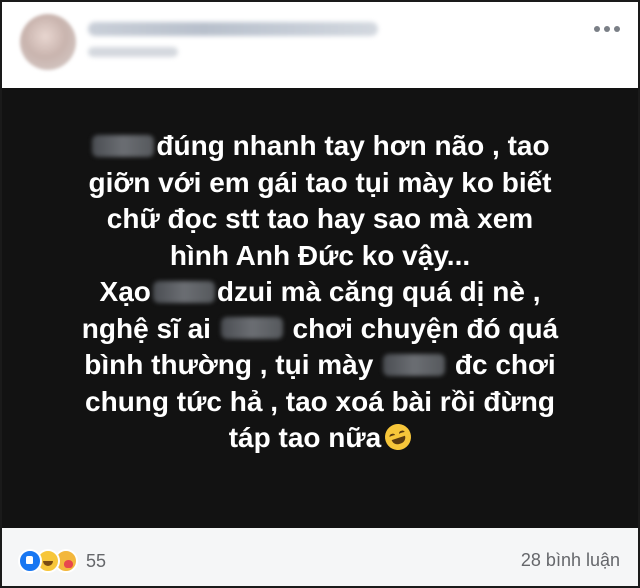 The image size is (640, 588). Describe the element at coordinates (48, 42) in the screenshot. I see `avatar` at that location.